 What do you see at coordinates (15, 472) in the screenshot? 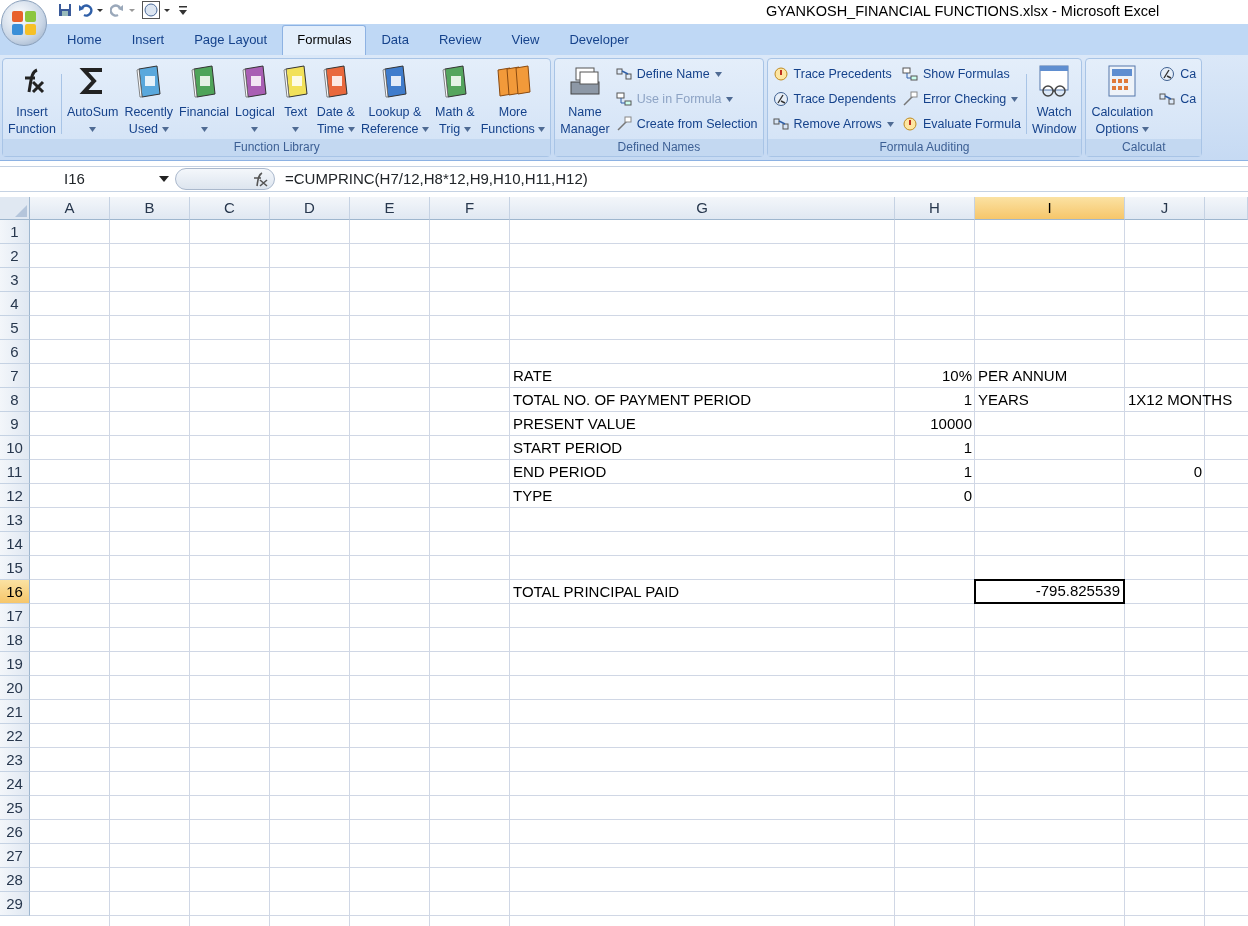
I see `row-header: 11` at bounding box center [15, 472].